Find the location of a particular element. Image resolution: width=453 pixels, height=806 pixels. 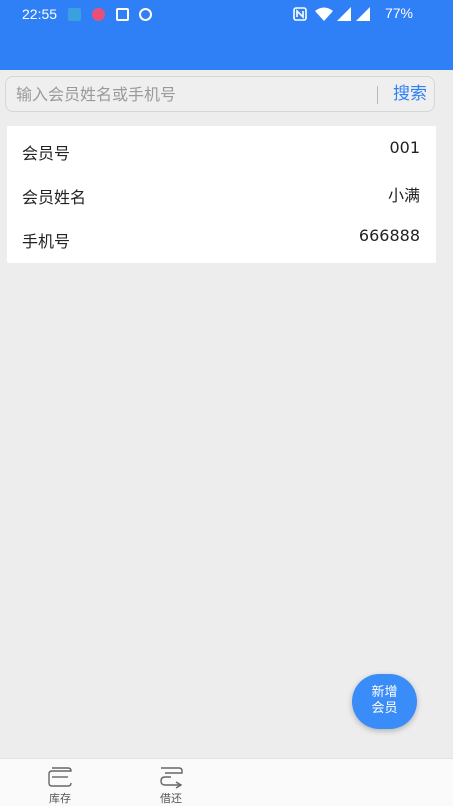

member-phone-label: 手机号 is located at coordinates (46, 241).